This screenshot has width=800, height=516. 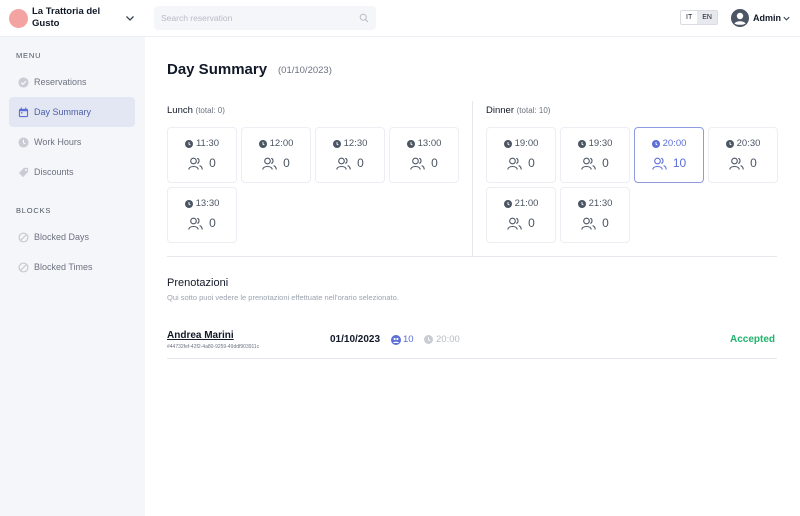 I want to click on guests-icon, so click(x=396, y=339).